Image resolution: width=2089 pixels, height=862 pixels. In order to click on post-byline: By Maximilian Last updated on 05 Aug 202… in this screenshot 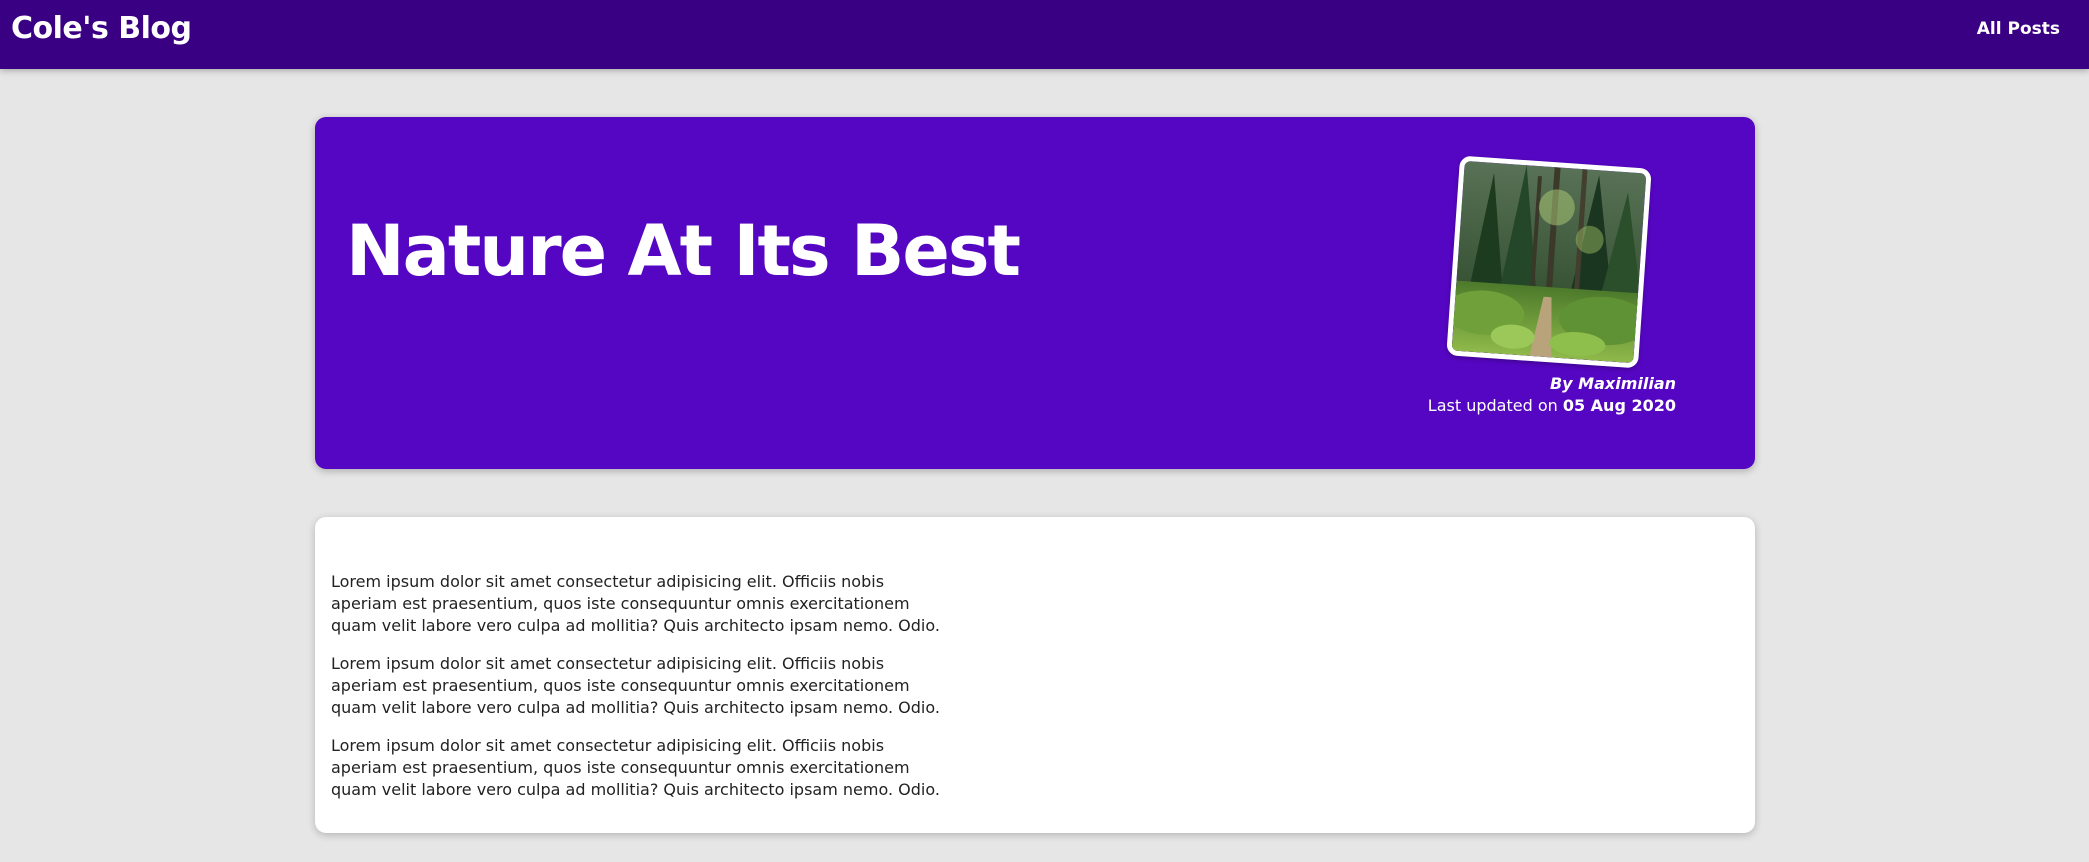, I will do `click(1552, 395)`.